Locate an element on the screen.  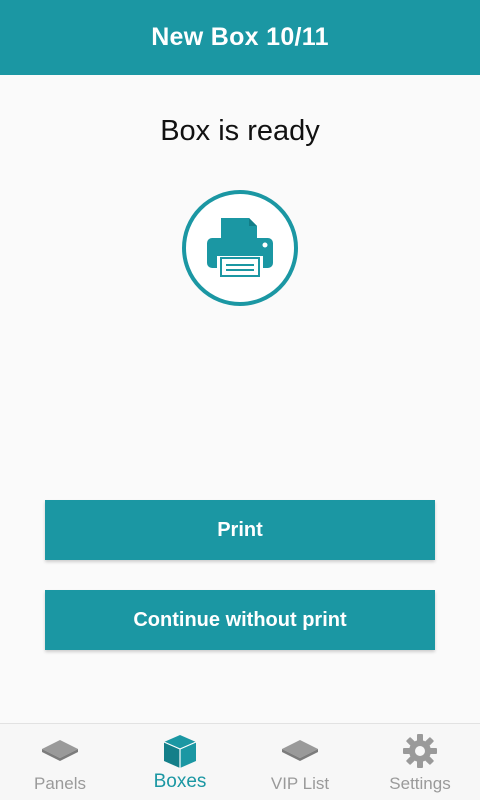
continue-button-label: Continue without print is located at coordinates (240, 619).